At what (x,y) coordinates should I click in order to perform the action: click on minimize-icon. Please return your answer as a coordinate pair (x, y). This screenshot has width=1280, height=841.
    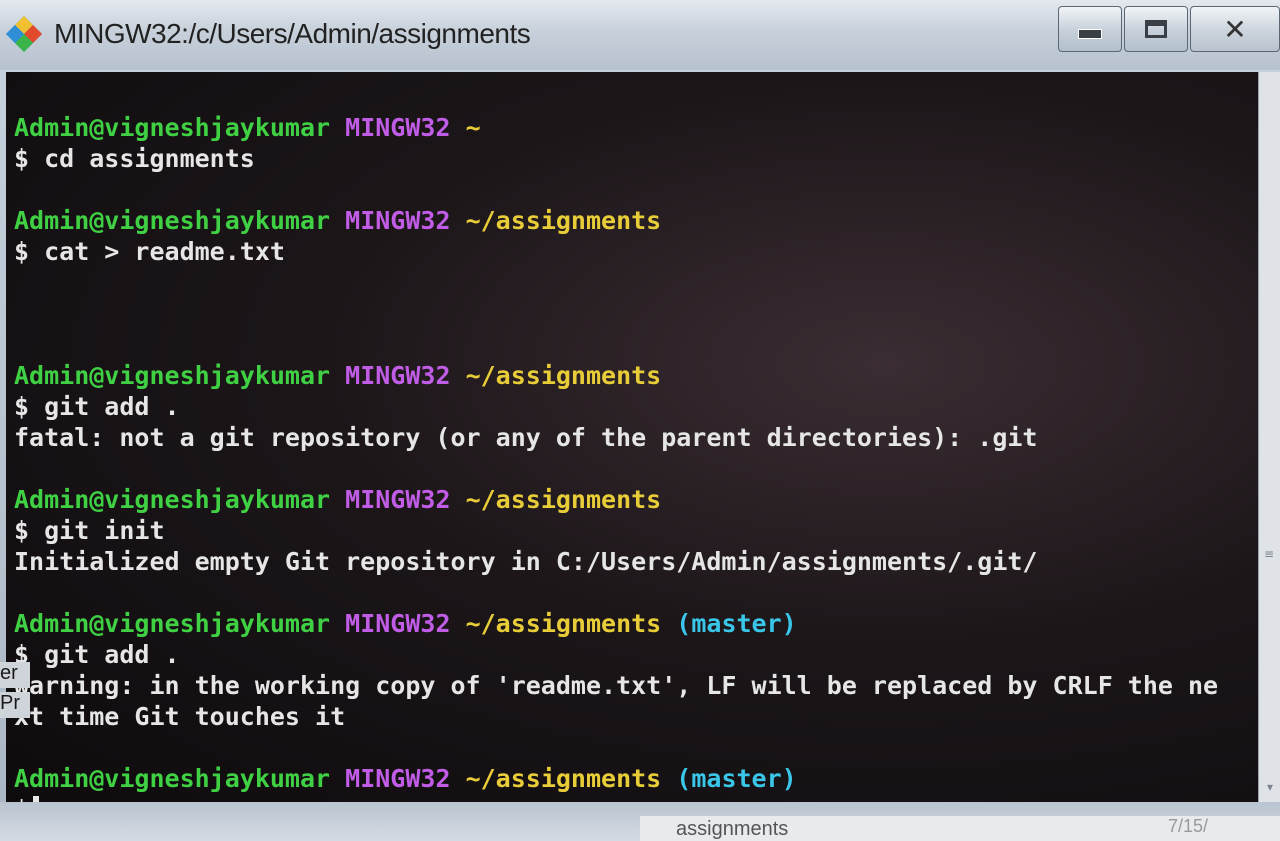
    Looking at the image, I should click on (1090, 34).